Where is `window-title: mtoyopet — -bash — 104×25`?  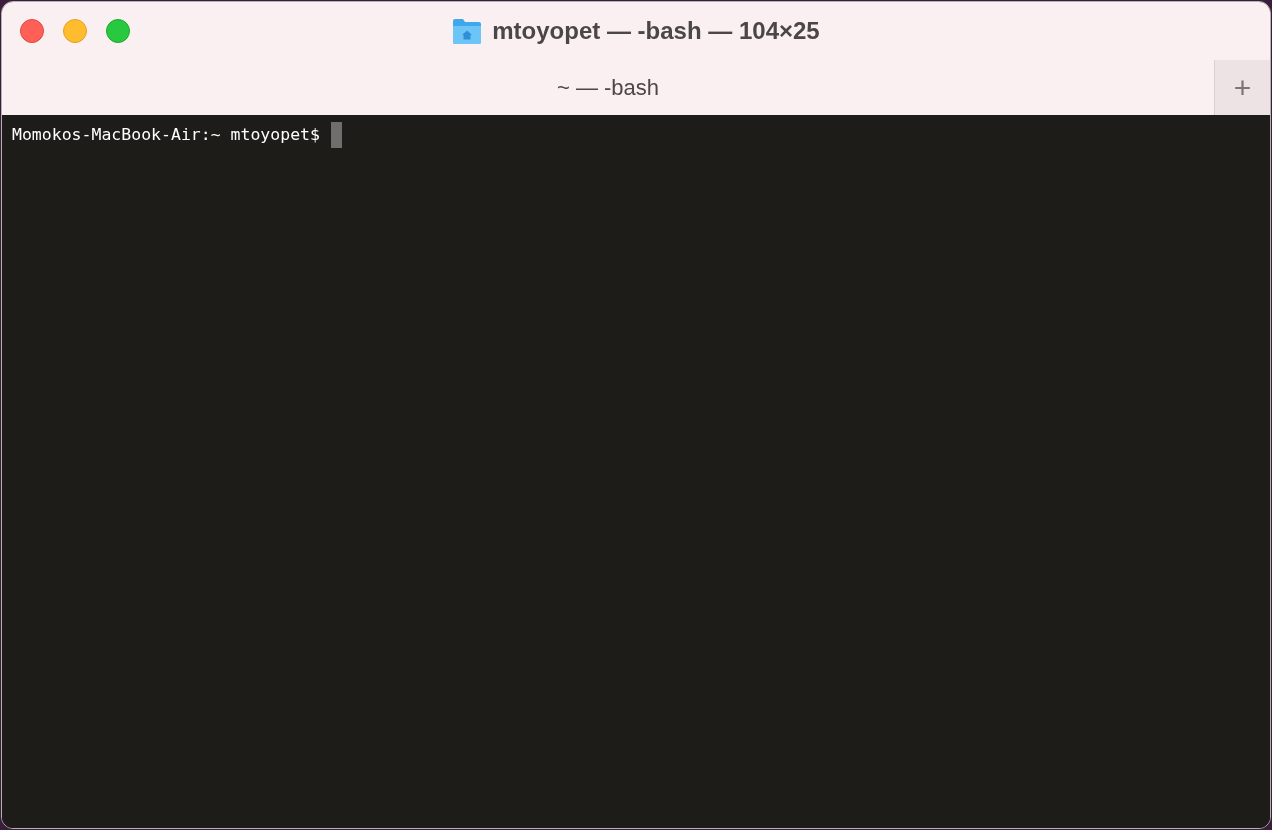 window-title: mtoyopet — -bash — 104×25 is located at coordinates (656, 31).